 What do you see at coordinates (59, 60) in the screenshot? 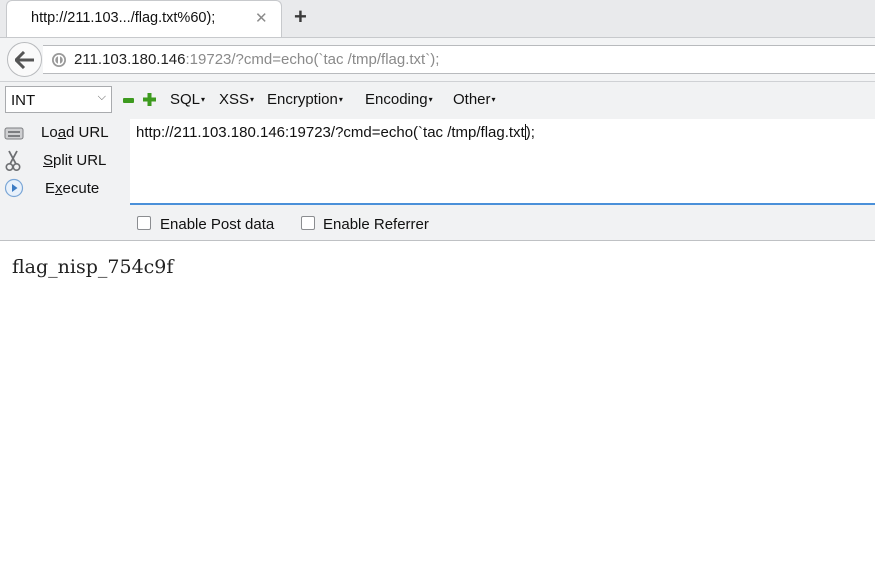
I see `site-info-icon` at bounding box center [59, 60].